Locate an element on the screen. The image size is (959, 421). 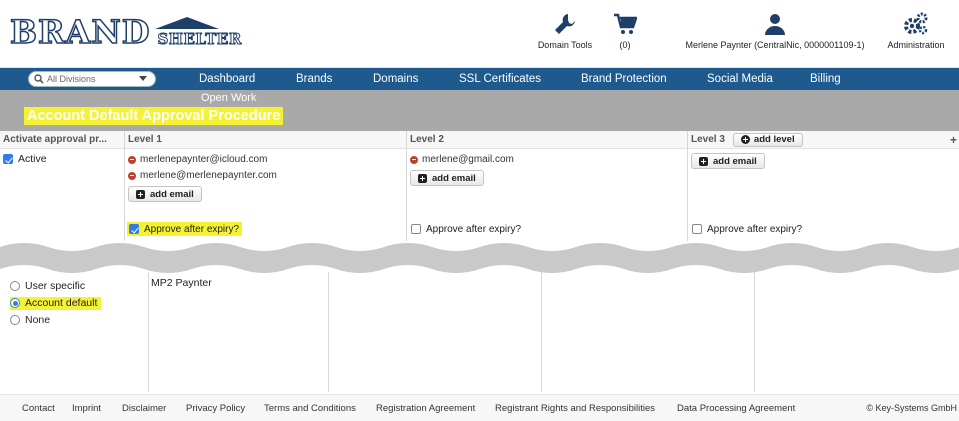
nav-billing: Billing is located at coordinates (825, 79).